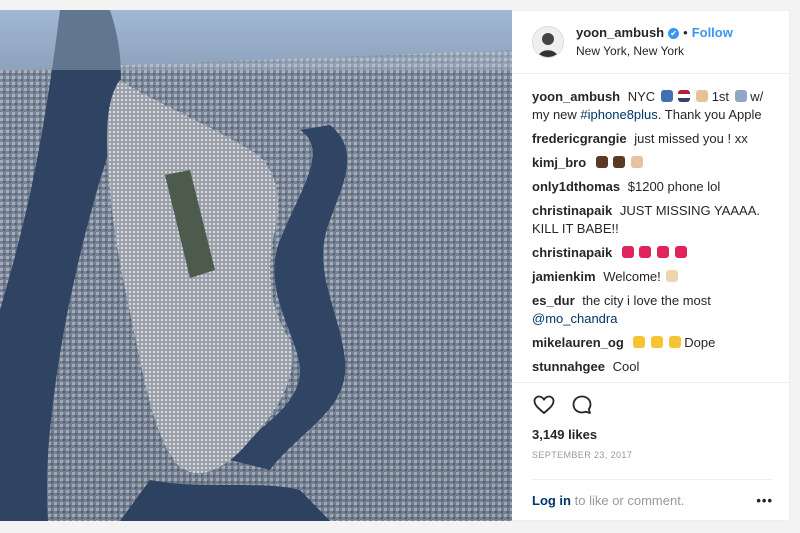 The width and height of the screenshot is (800, 533). I want to click on comment-username: fredericgrangie, so click(579, 138).